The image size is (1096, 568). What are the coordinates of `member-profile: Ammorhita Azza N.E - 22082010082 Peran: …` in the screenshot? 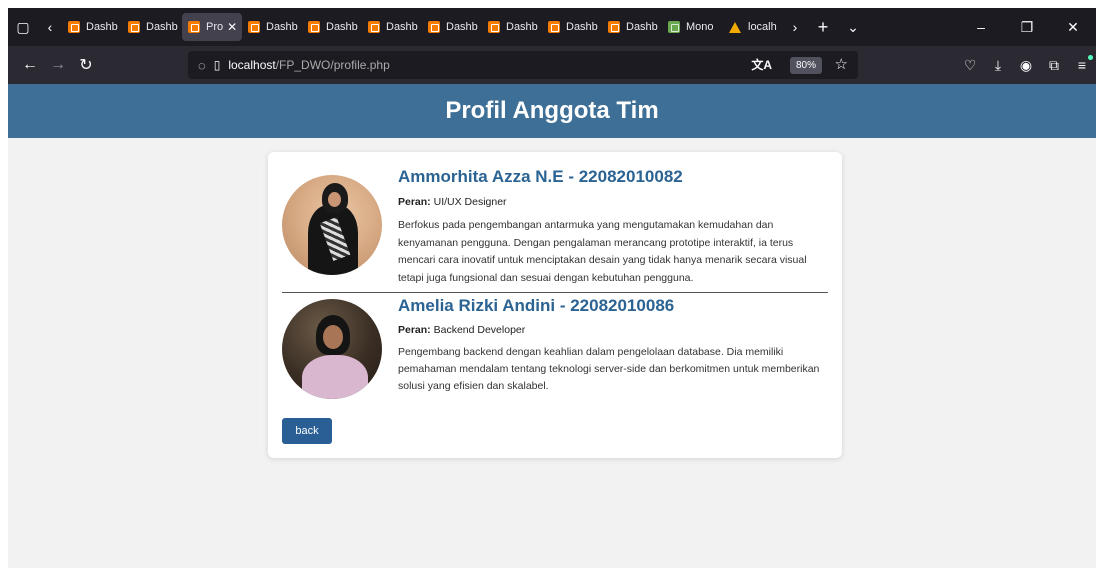 It's located at (555, 222).